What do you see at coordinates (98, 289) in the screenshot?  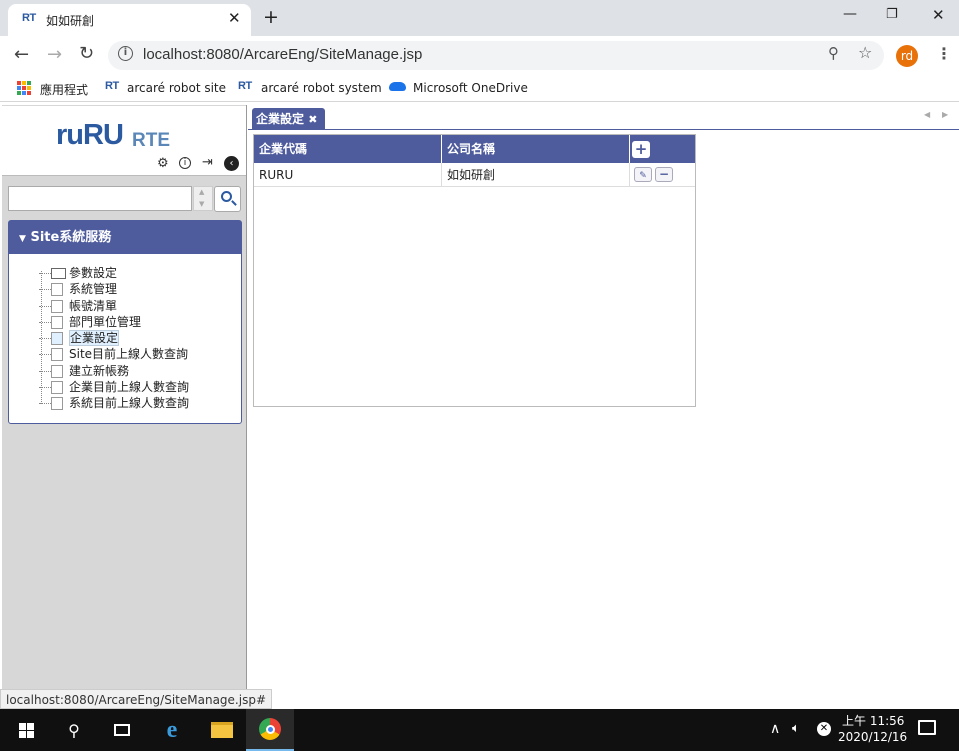 I see `tree-item: 系統管理` at bounding box center [98, 289].